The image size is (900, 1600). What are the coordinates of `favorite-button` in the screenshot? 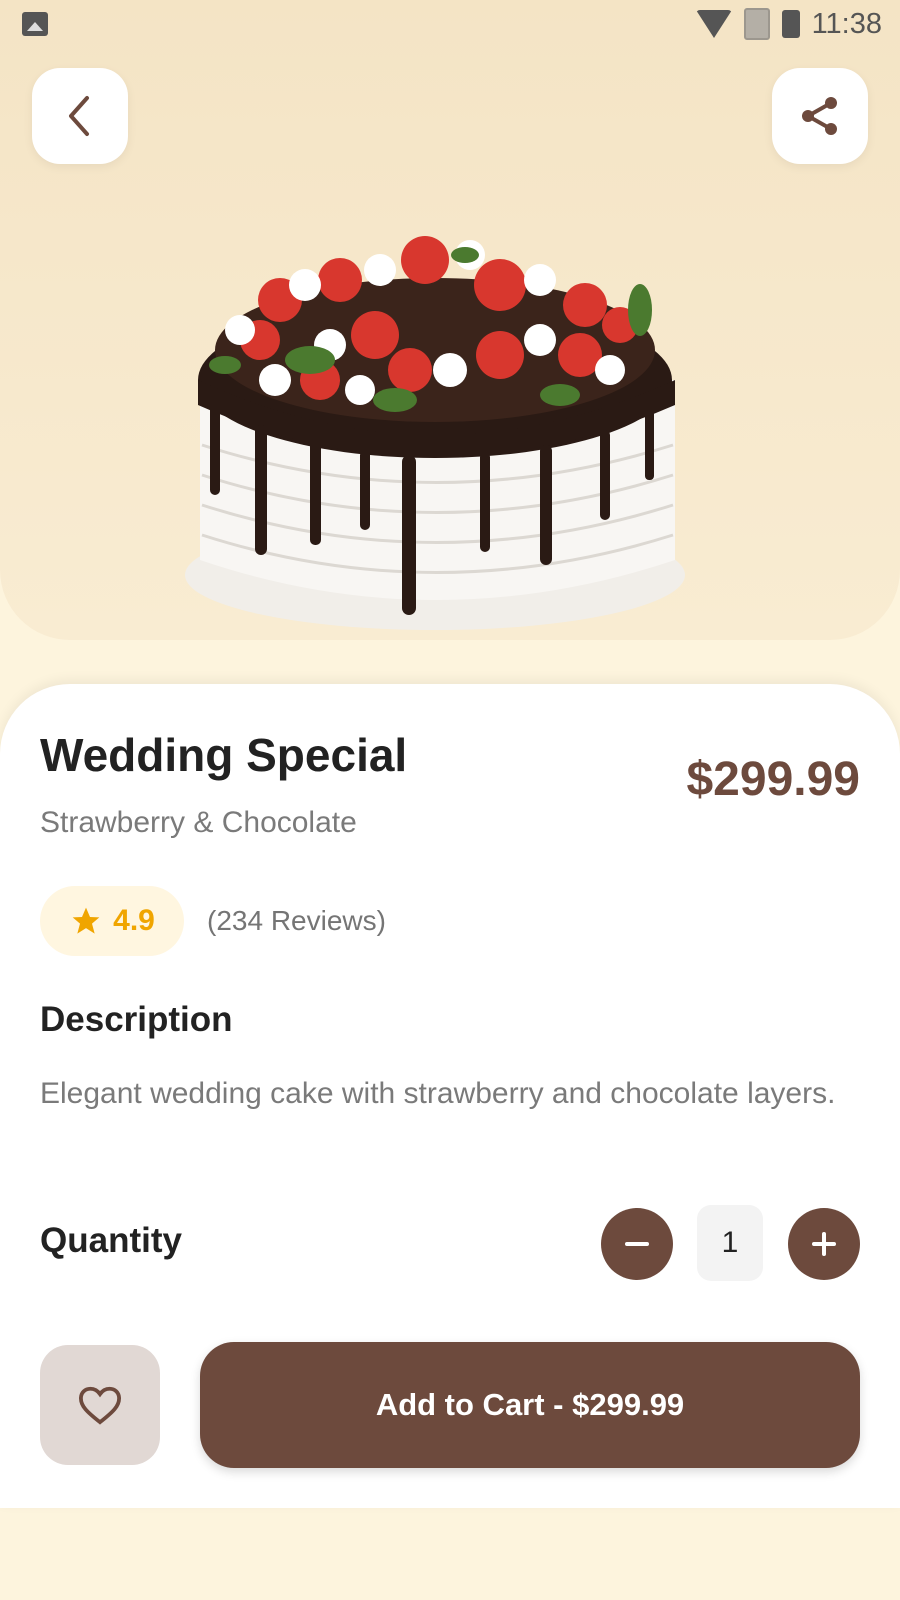 It's located at (100, 1405).